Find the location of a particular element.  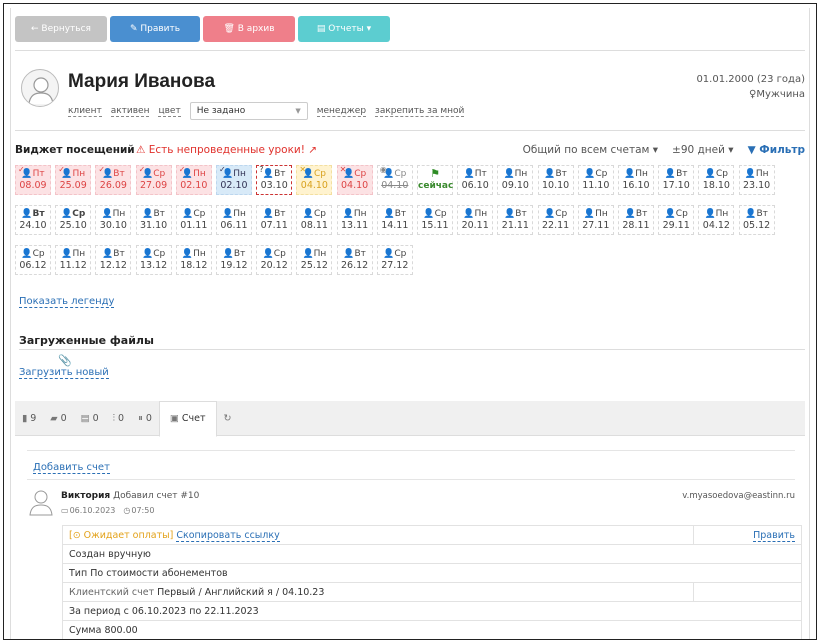

visit-cell: 👤Ср 18.10 is located at coordinates (716, 180).